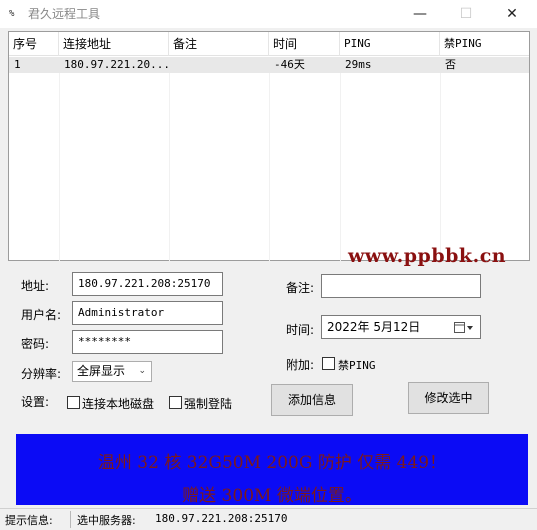 The image size is (537, 530). I want to click on maximize-button: ☐, so click(466, 14).